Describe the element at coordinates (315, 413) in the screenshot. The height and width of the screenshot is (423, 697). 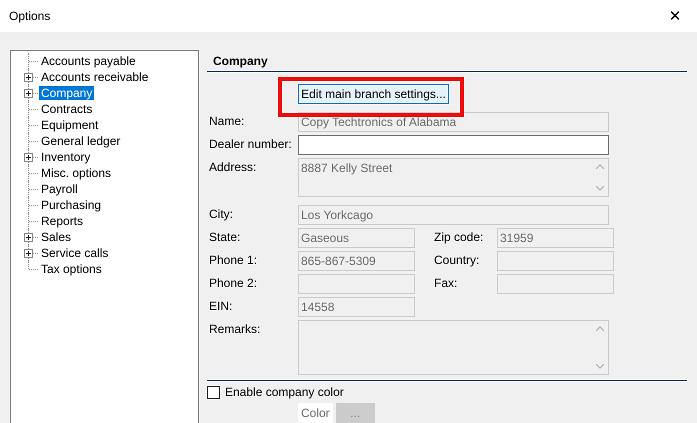
I see `color-swatch: Color` at that location.